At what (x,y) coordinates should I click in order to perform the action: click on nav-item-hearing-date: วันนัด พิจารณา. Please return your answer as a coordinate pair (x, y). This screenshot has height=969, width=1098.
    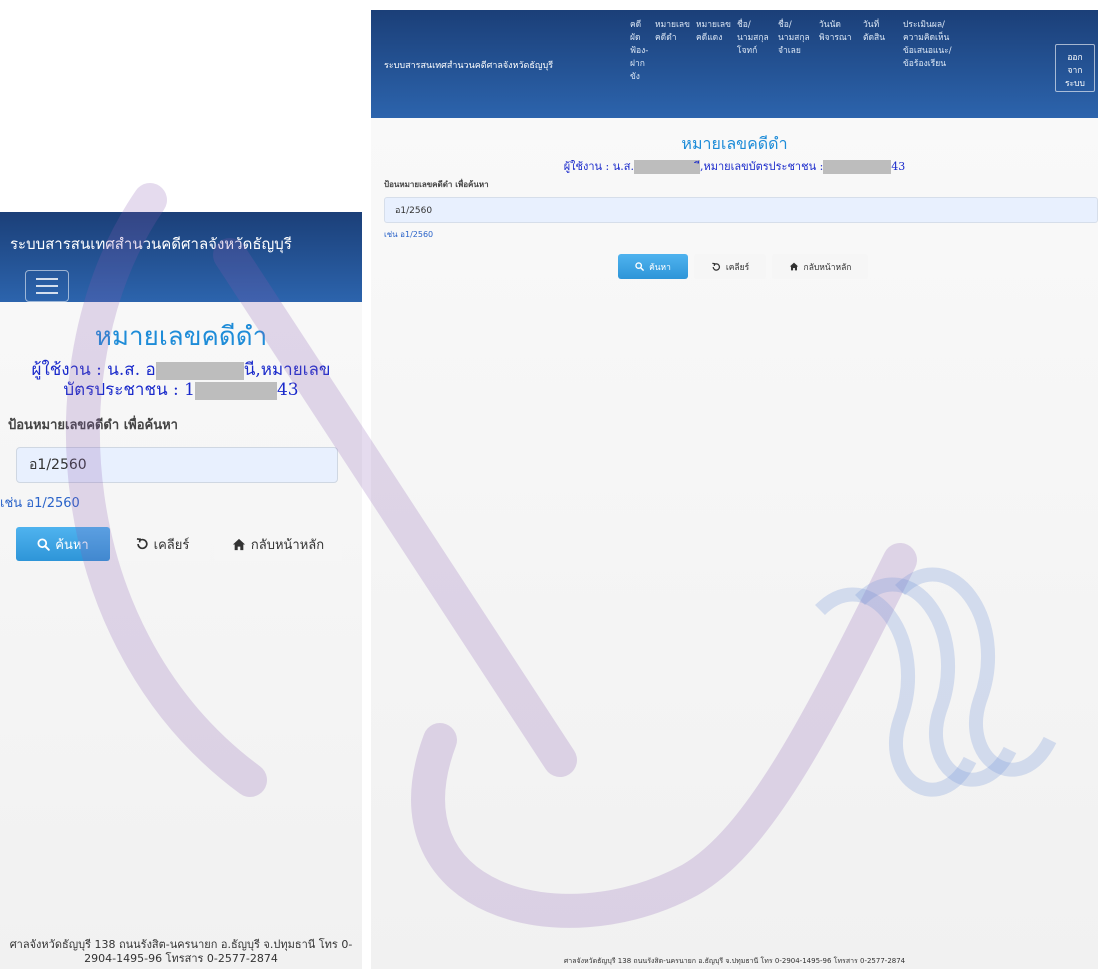
    Looking at the image, I should click on (835, 32).